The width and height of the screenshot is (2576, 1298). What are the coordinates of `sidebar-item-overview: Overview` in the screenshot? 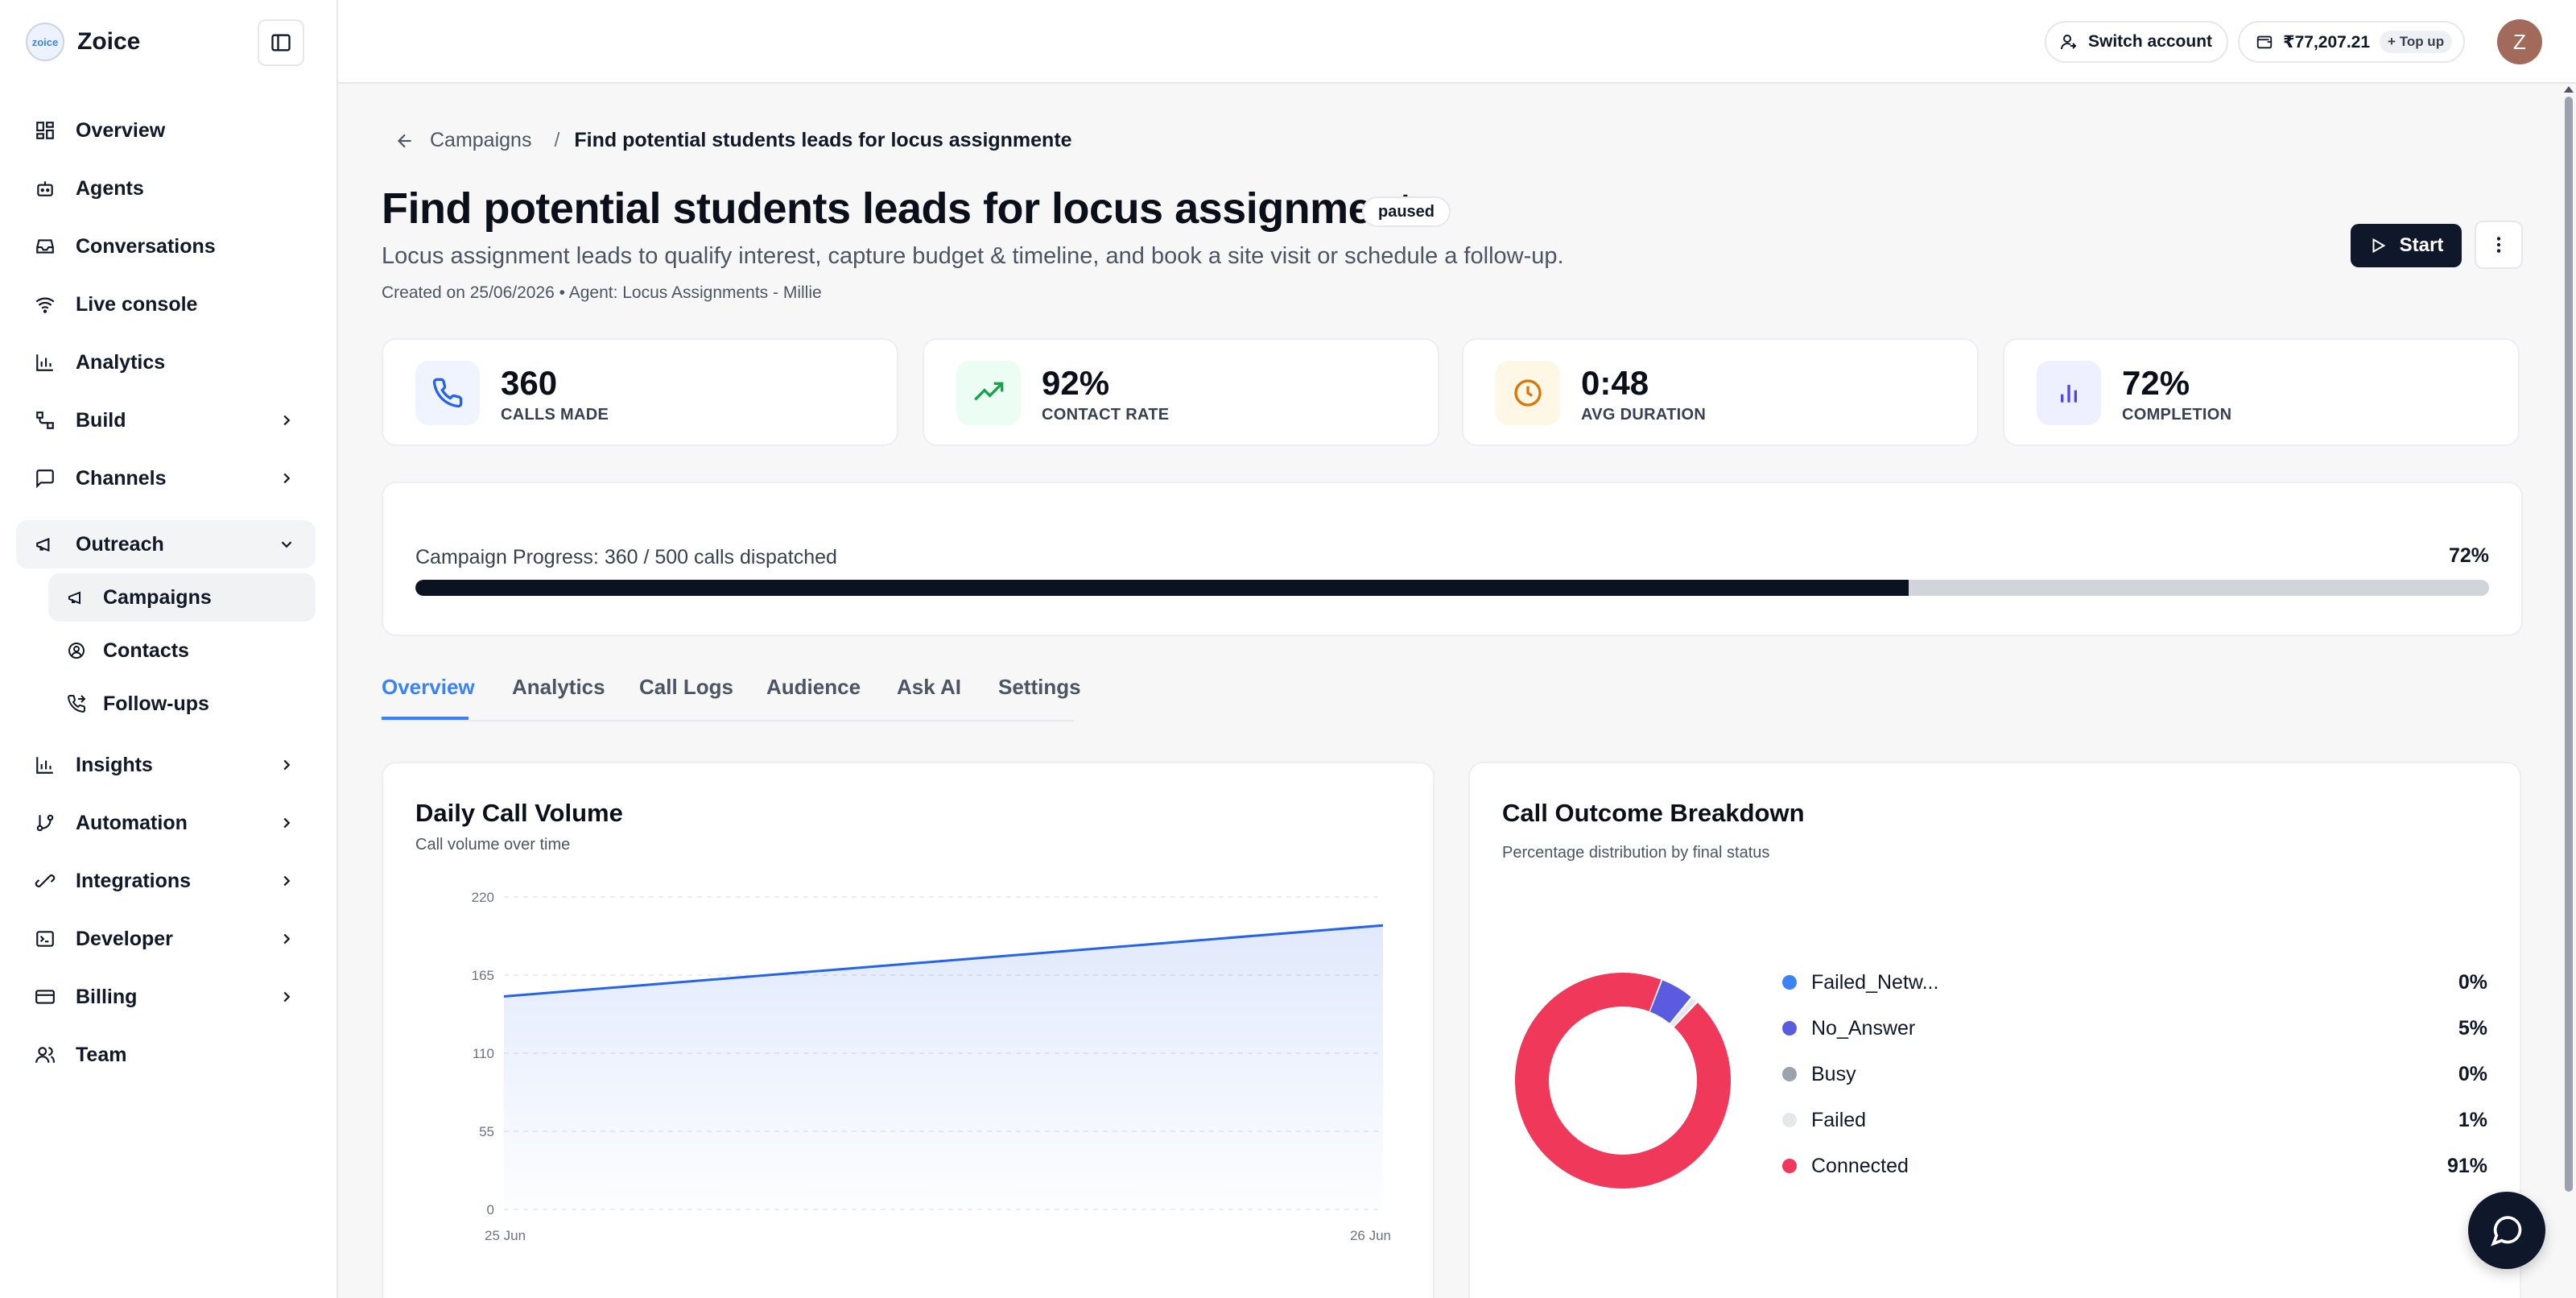 It's located at (166, 130).